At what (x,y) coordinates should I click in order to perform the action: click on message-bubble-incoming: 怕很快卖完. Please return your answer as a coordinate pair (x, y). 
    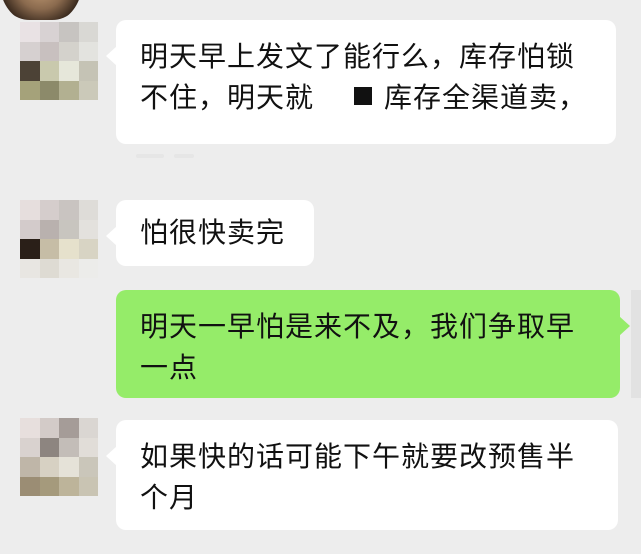
    Looking at the image, I should click on (210, 233).